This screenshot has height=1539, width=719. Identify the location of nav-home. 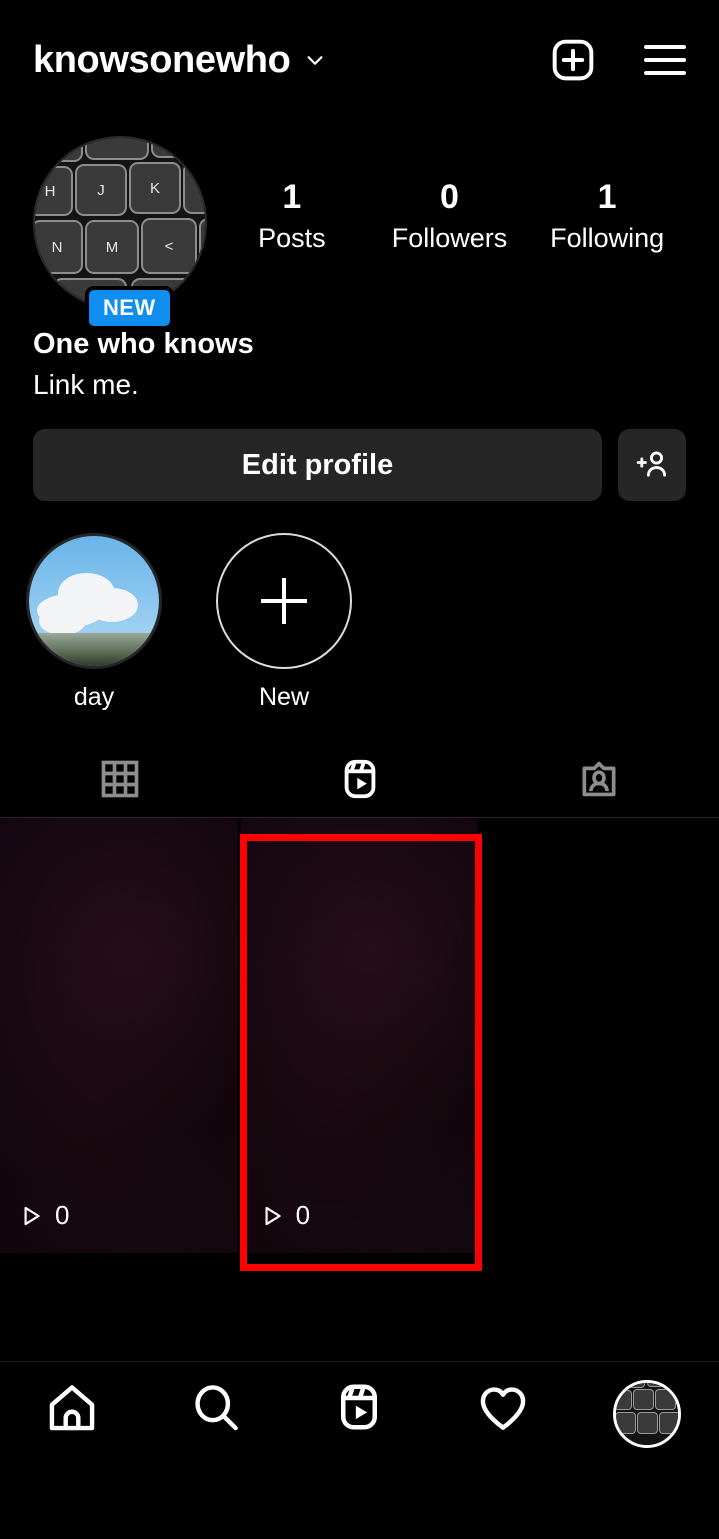
(72, 1410).